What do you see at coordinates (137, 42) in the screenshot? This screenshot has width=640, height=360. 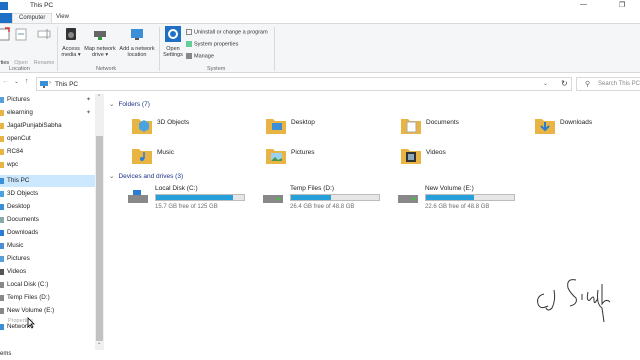 I see `add-network-location-button: Add a network location` at bounding box center [137, 42].